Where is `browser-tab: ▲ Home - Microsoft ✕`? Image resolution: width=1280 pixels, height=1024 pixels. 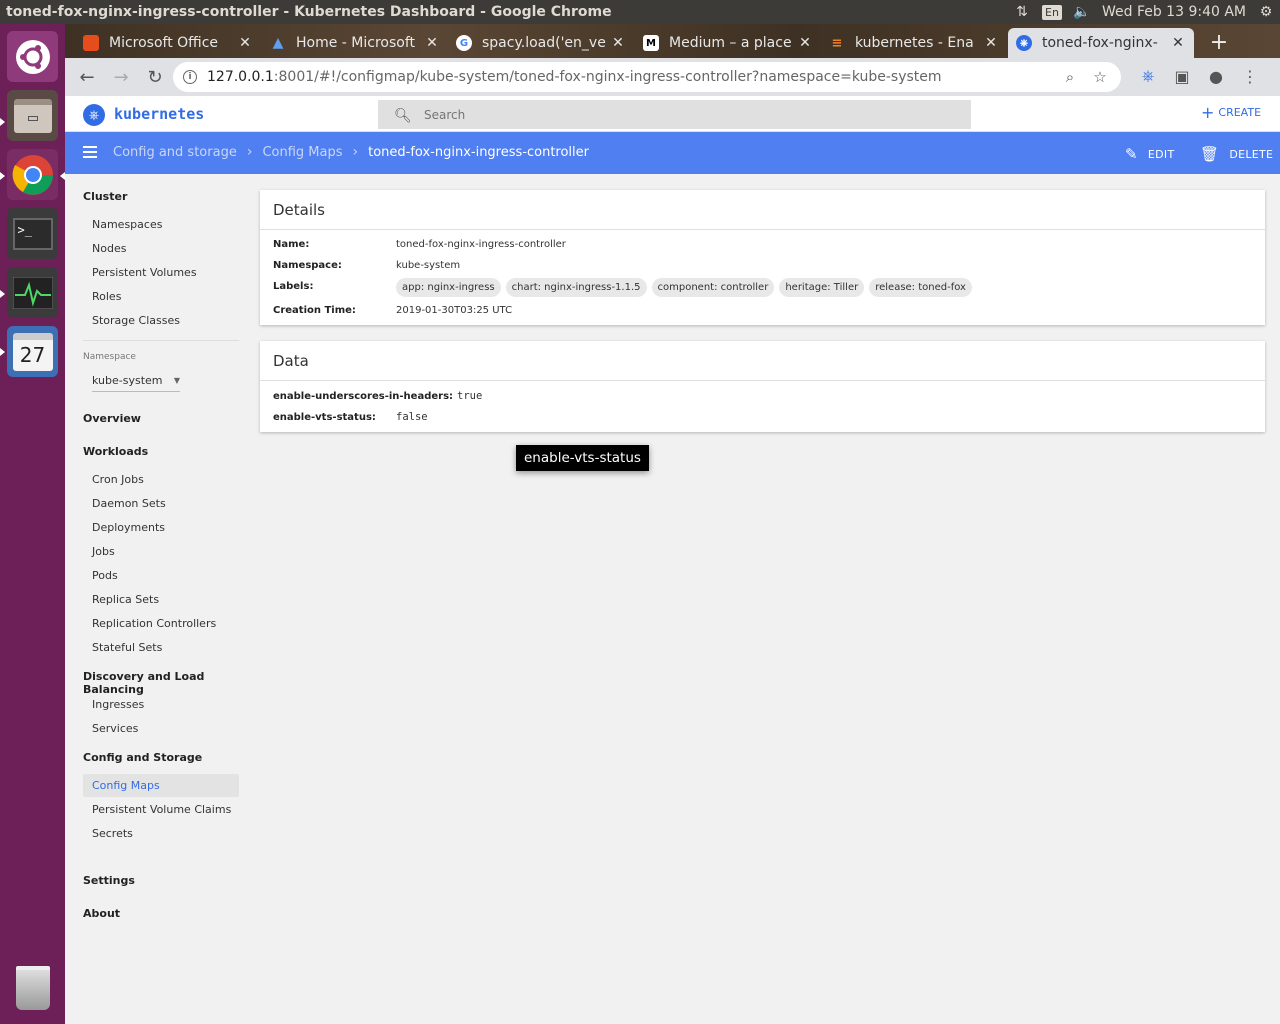
browser-tab: ▲ Home - Microsoft ✕ is located at coordinates (355, 43).